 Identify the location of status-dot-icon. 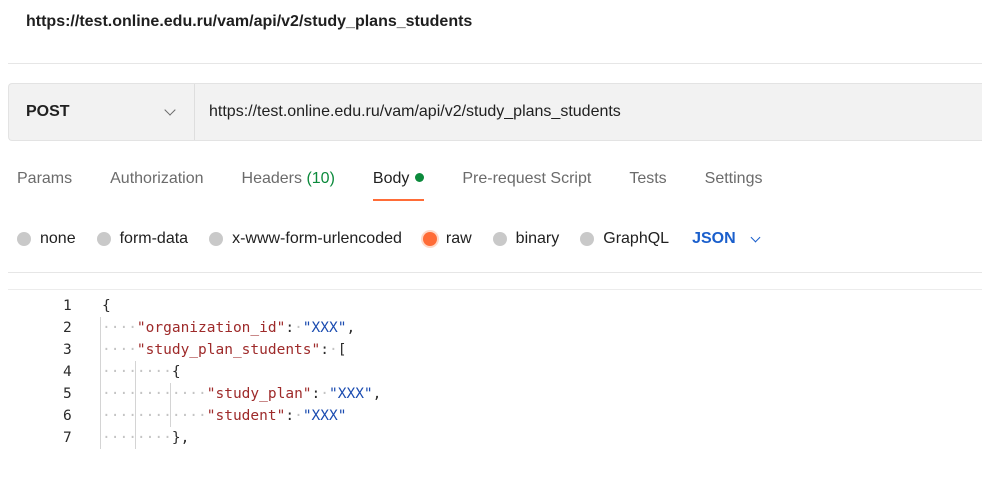
(420, 177).